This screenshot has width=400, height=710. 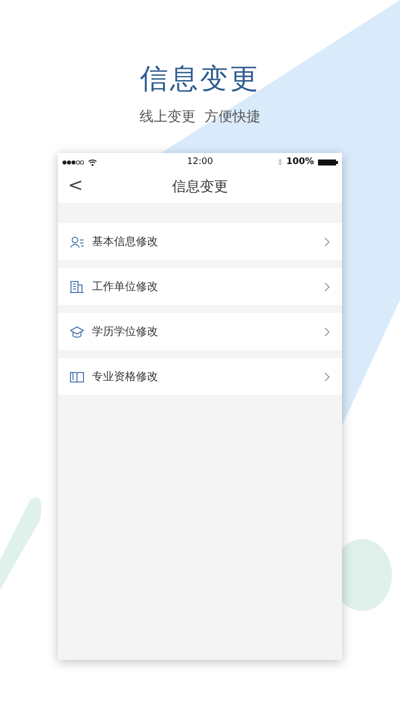 What do you see at coordinates (200, 117) in the screenshot?
I see `page-subtitle: 线上变更 方便快捷` at bounding box center [200, 117].